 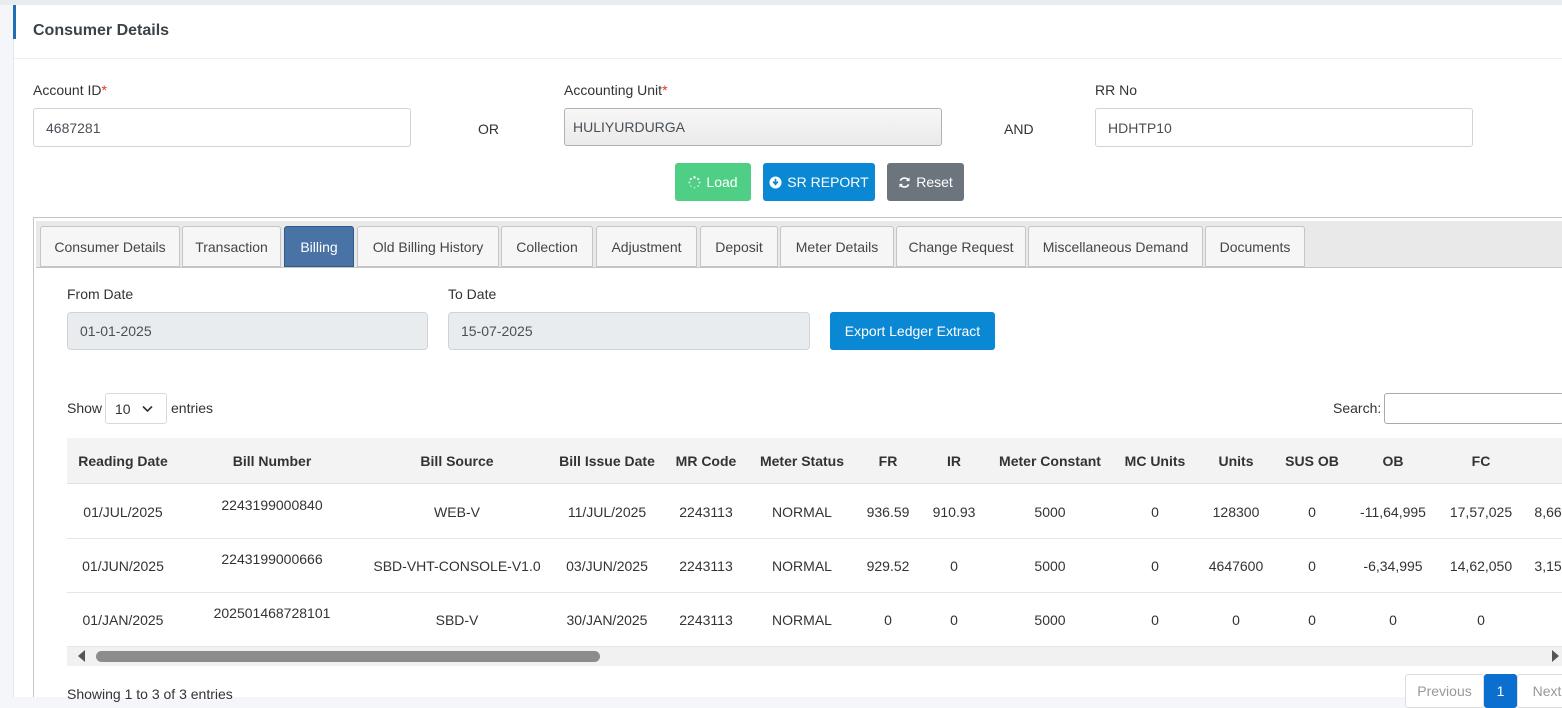 What do you see at coordinates (695, 182) in the screenshot?
I see `spinner-icon` at bounding box center [695, 182].